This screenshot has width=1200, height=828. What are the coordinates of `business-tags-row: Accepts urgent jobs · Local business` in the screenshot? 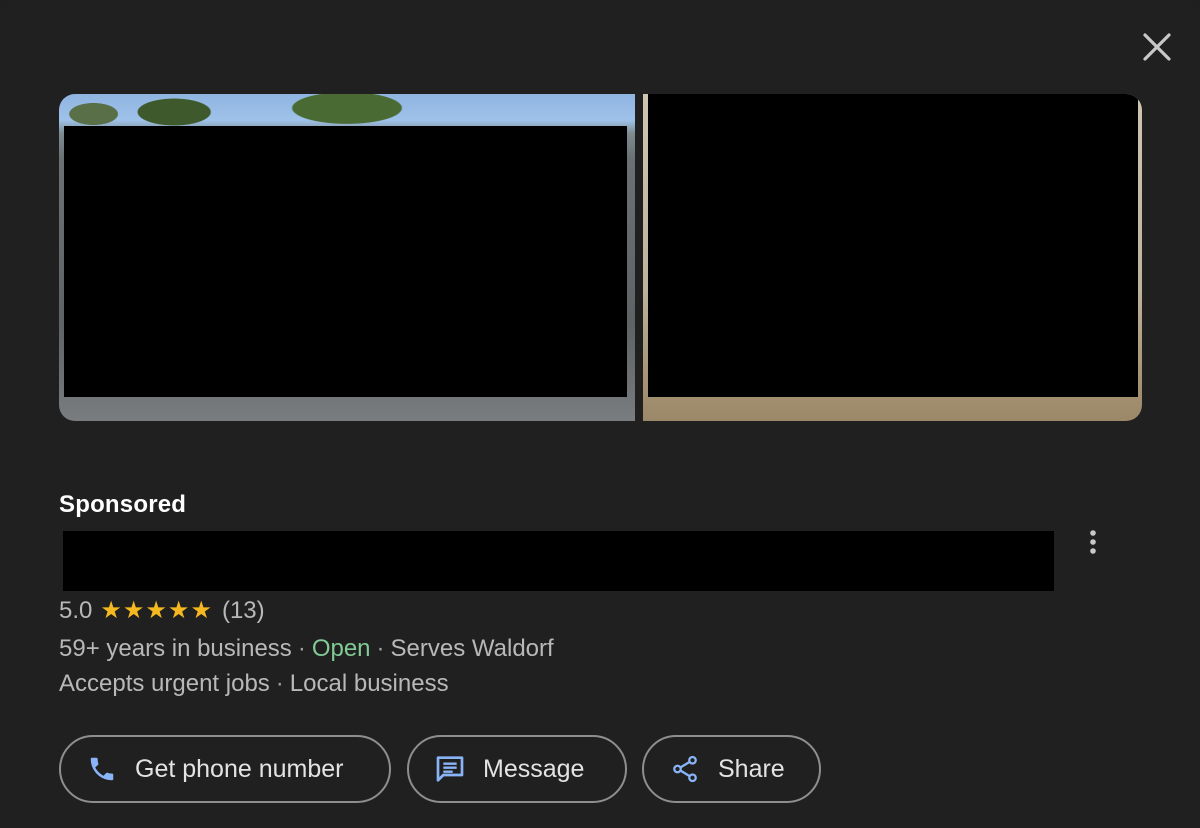 It's located at (254, 684).